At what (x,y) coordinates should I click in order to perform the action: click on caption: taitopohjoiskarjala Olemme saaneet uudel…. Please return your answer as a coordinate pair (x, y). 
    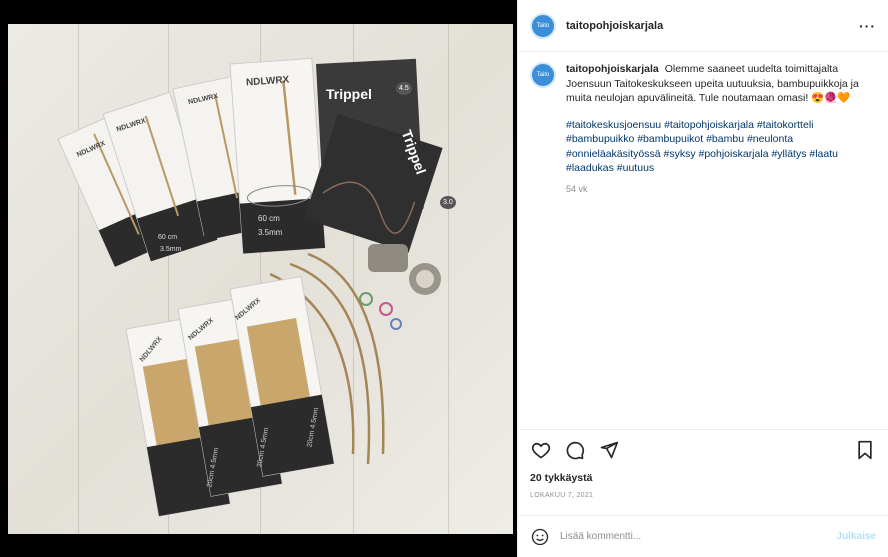
    Looking at the image, I should click on (721, 84).